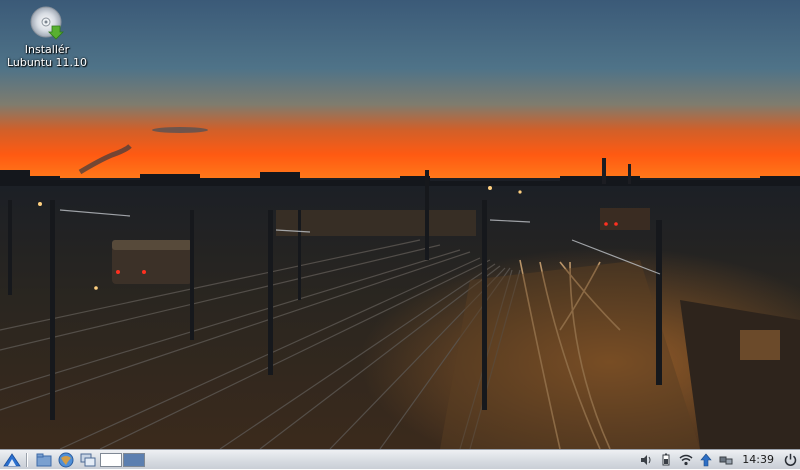  I want to click on update-button, so click(706, 460).